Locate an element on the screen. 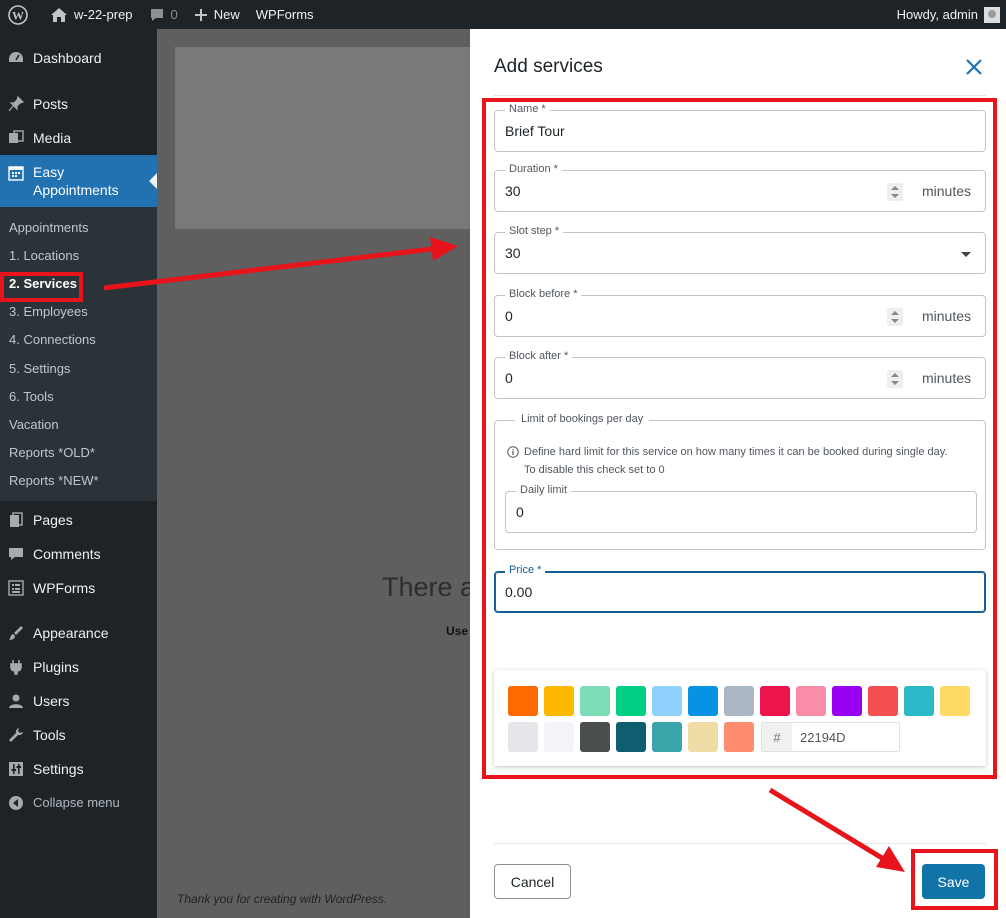  menu-plugins-label: Plugins is located at coordinates (56, 666).